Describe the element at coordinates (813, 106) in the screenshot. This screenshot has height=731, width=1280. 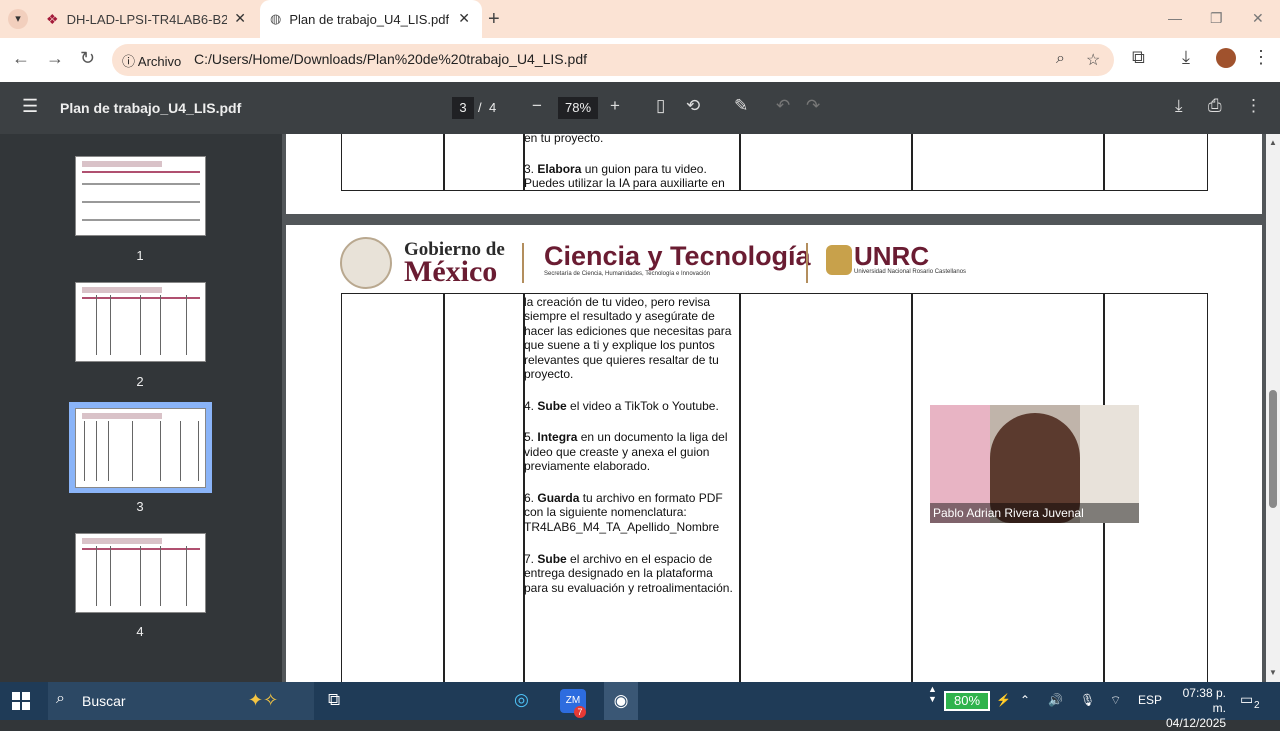
I see `redo-icon: ↷` at that location.